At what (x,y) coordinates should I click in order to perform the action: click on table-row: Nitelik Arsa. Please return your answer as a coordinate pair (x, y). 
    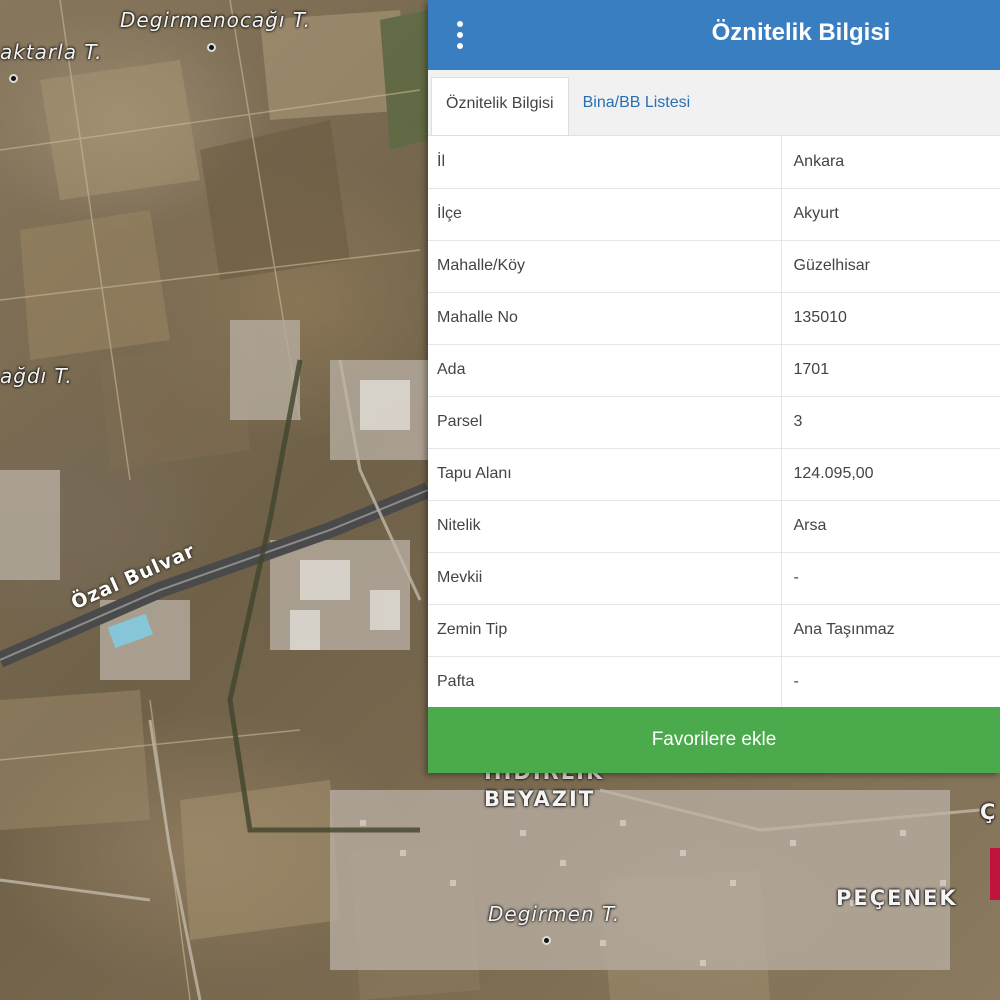
    Looking at the image, I should click on (714, 526).